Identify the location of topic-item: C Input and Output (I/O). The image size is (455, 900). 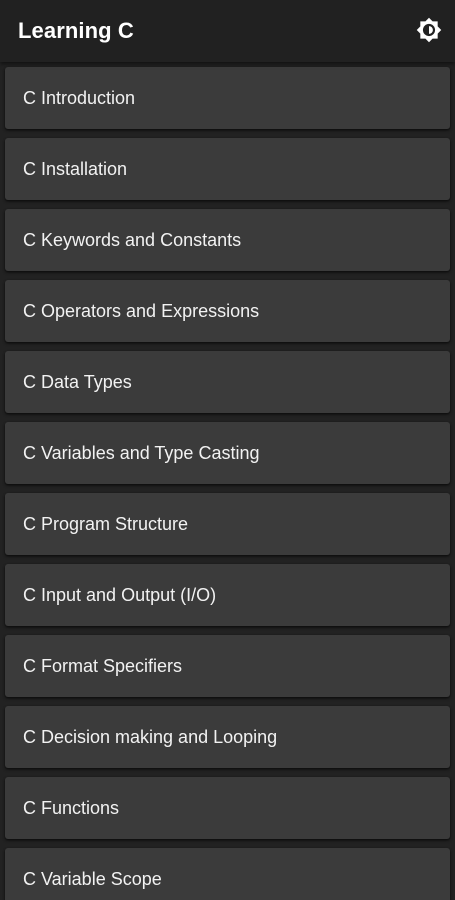
(227, 595).